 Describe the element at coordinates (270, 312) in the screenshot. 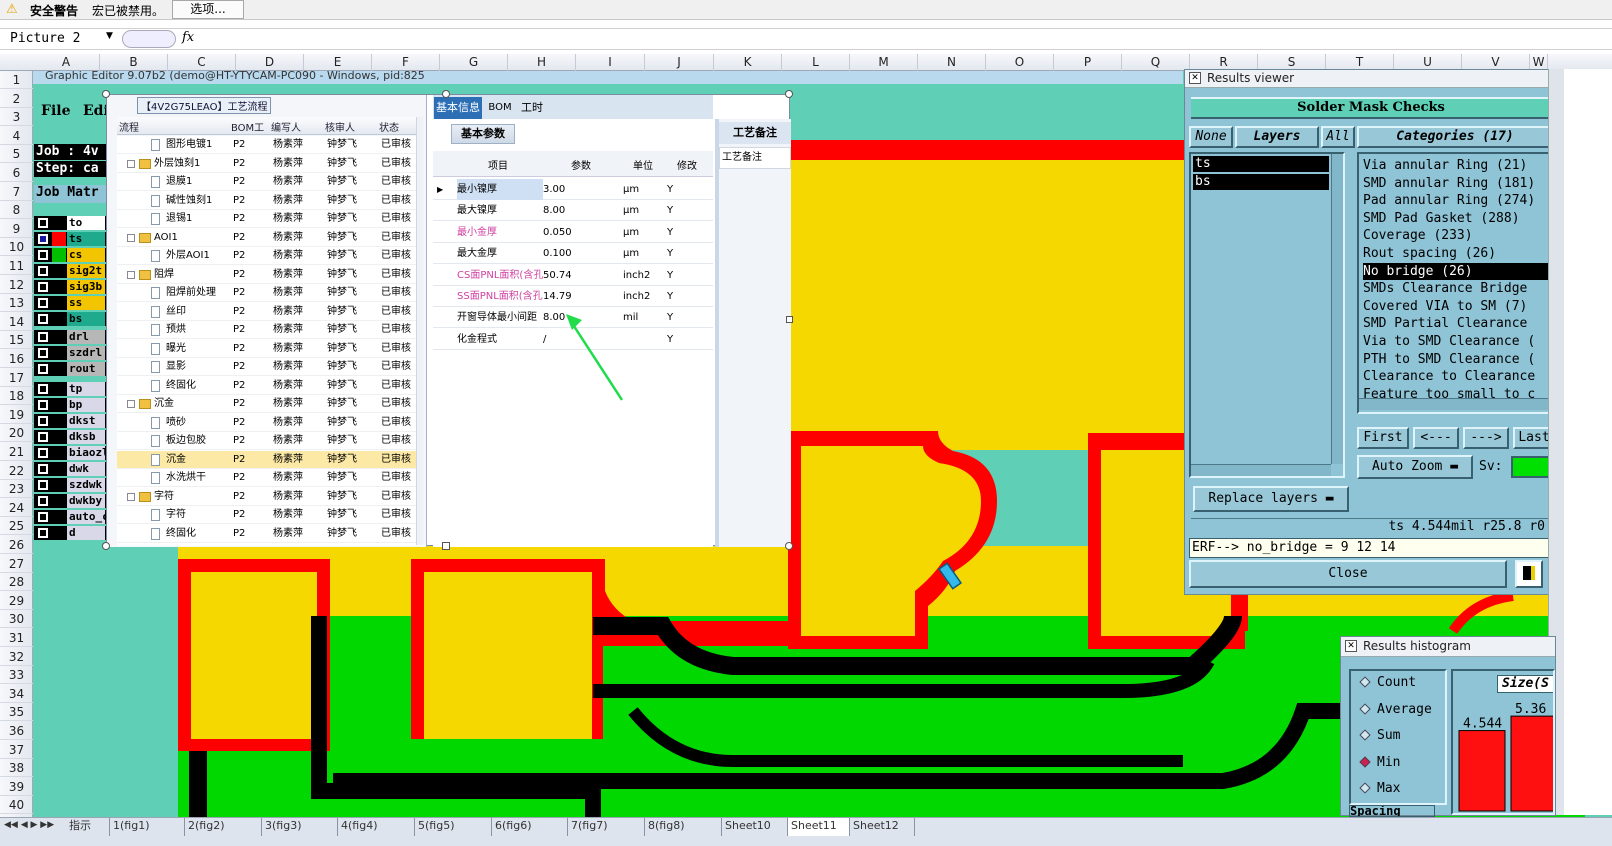

I see `process-row: 丝印 P2 杨素萍 钟梦飞 已审核` at that location.